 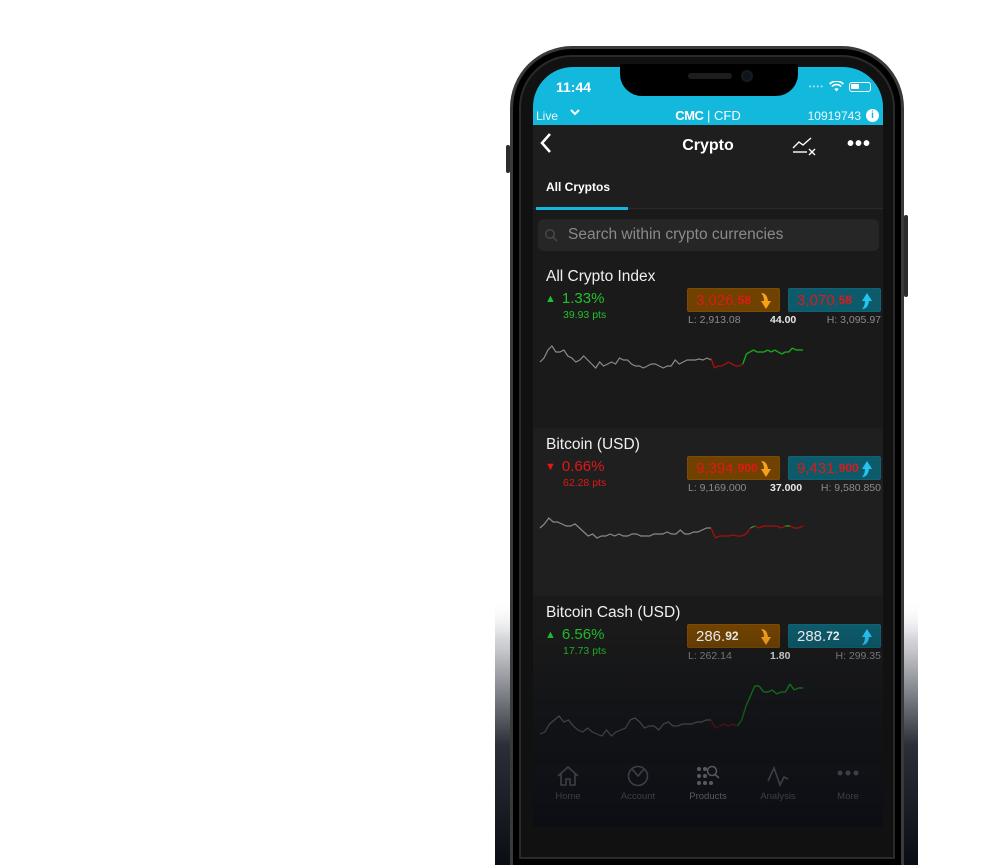 I want to click on change-percent: ▼ 0.66%, so click(x=575, y=466).